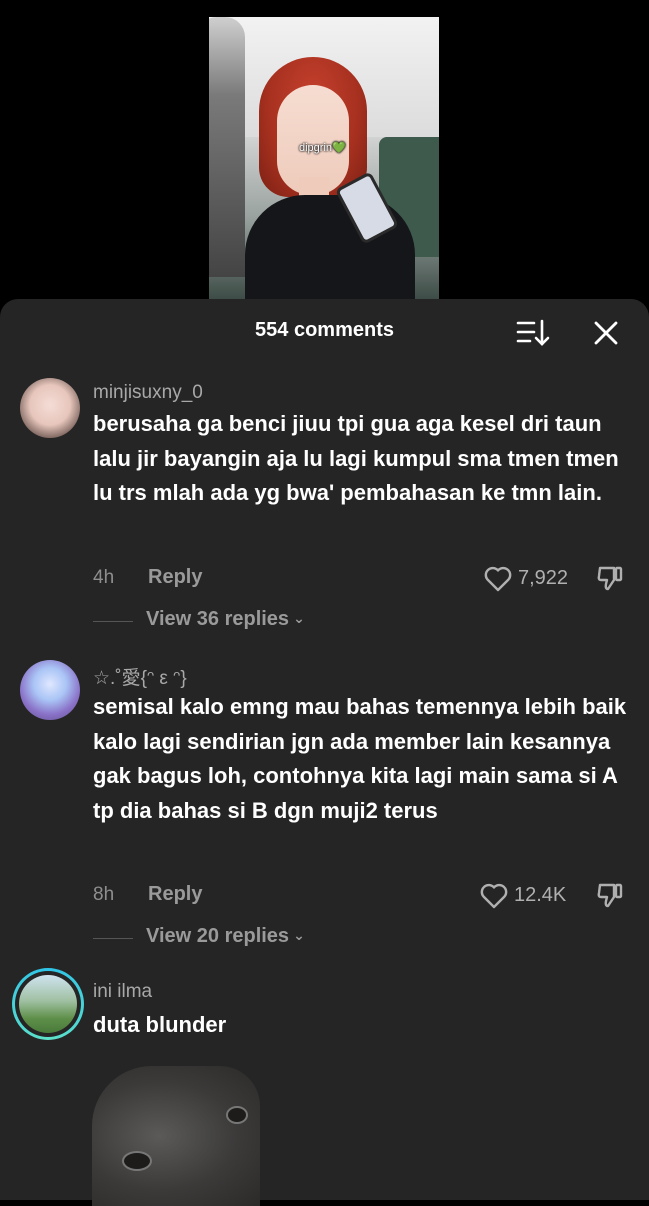  I want to click on like-count: 12.4K, so click(540, 895).